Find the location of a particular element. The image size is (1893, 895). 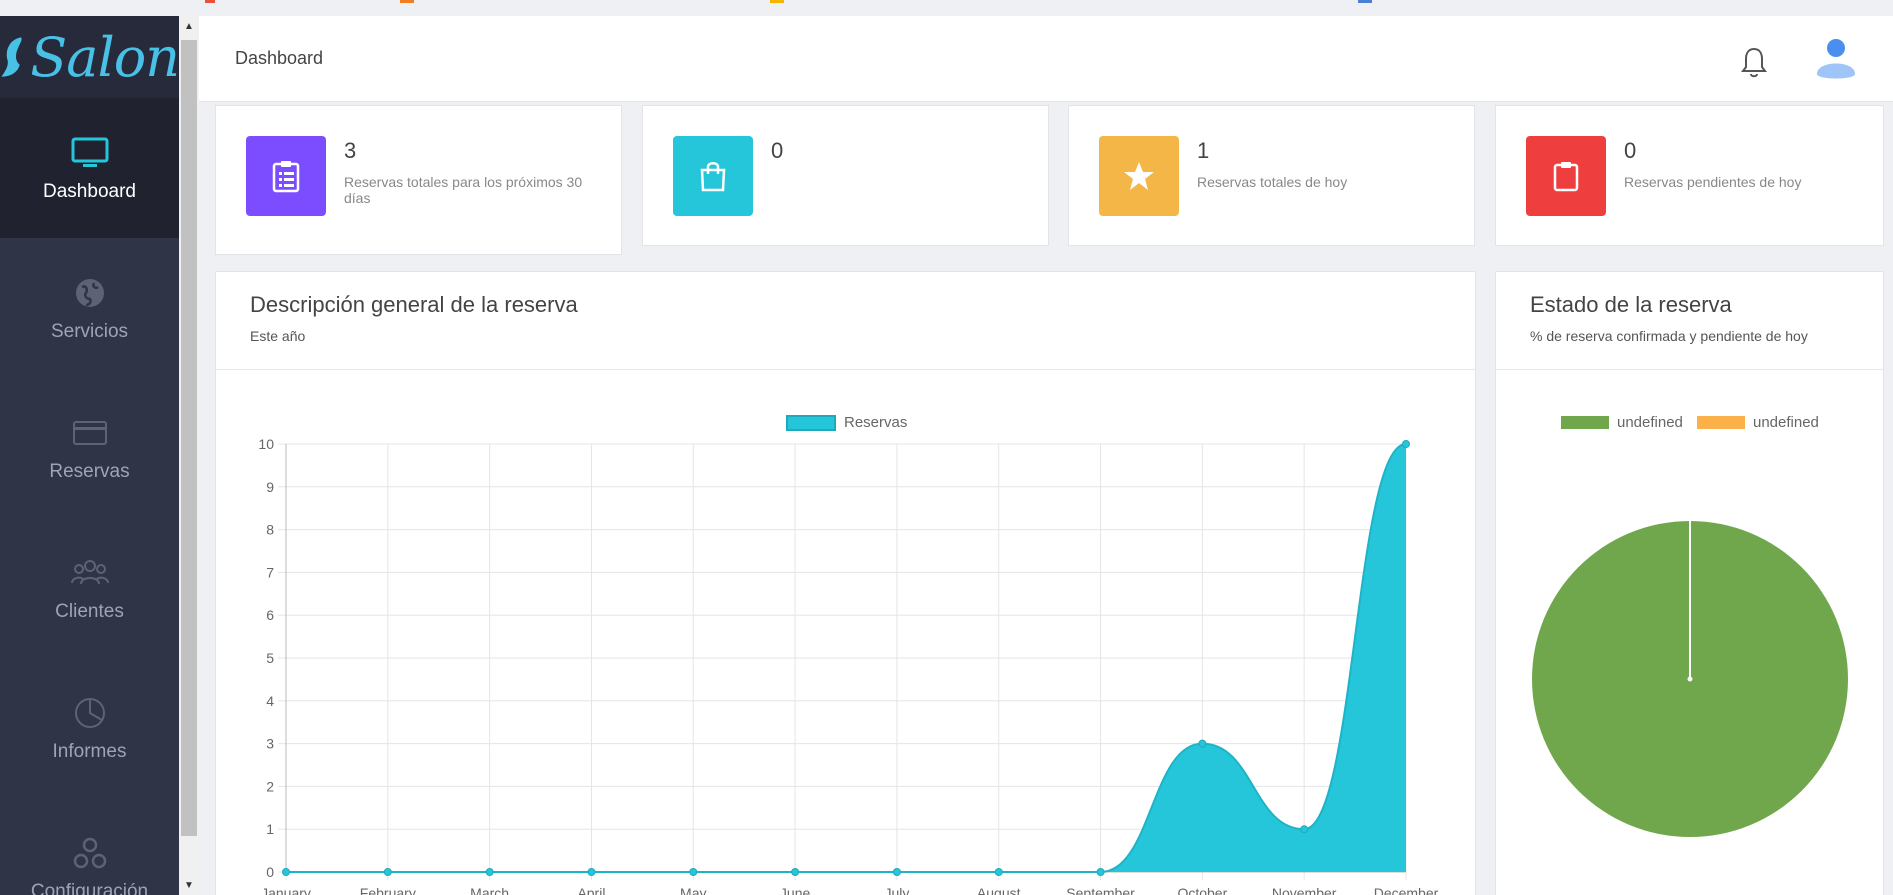

y-tick-label: 2 is located at coordinates (270, 786).